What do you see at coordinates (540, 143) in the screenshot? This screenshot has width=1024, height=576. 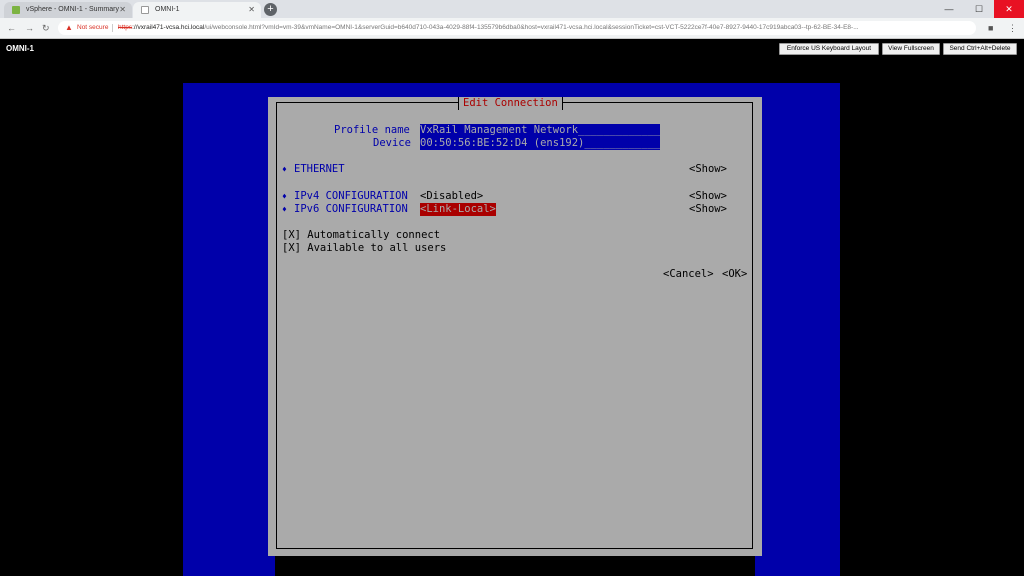 I see `device-input: 00:50:56:BE:52:D4 (ens192)____________` at bounding box center [540, 143].